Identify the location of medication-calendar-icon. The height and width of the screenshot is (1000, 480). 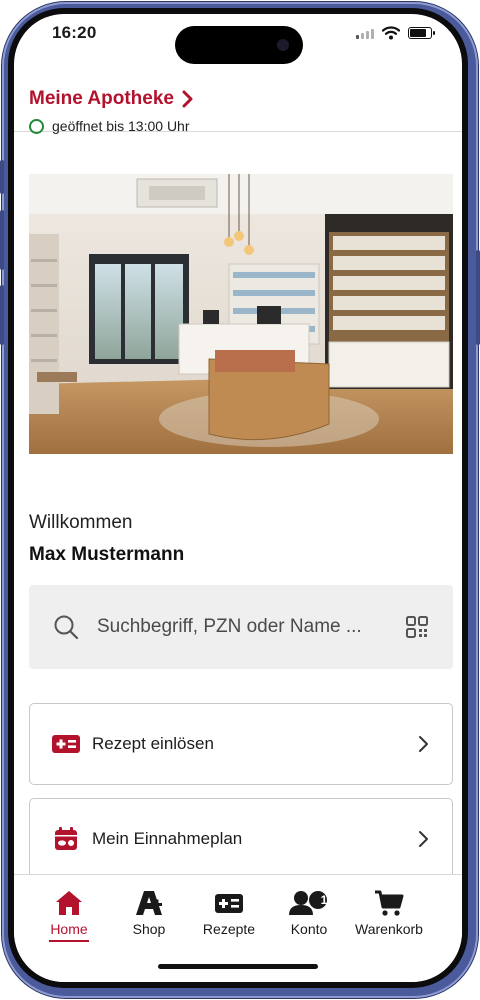
(66, 838).